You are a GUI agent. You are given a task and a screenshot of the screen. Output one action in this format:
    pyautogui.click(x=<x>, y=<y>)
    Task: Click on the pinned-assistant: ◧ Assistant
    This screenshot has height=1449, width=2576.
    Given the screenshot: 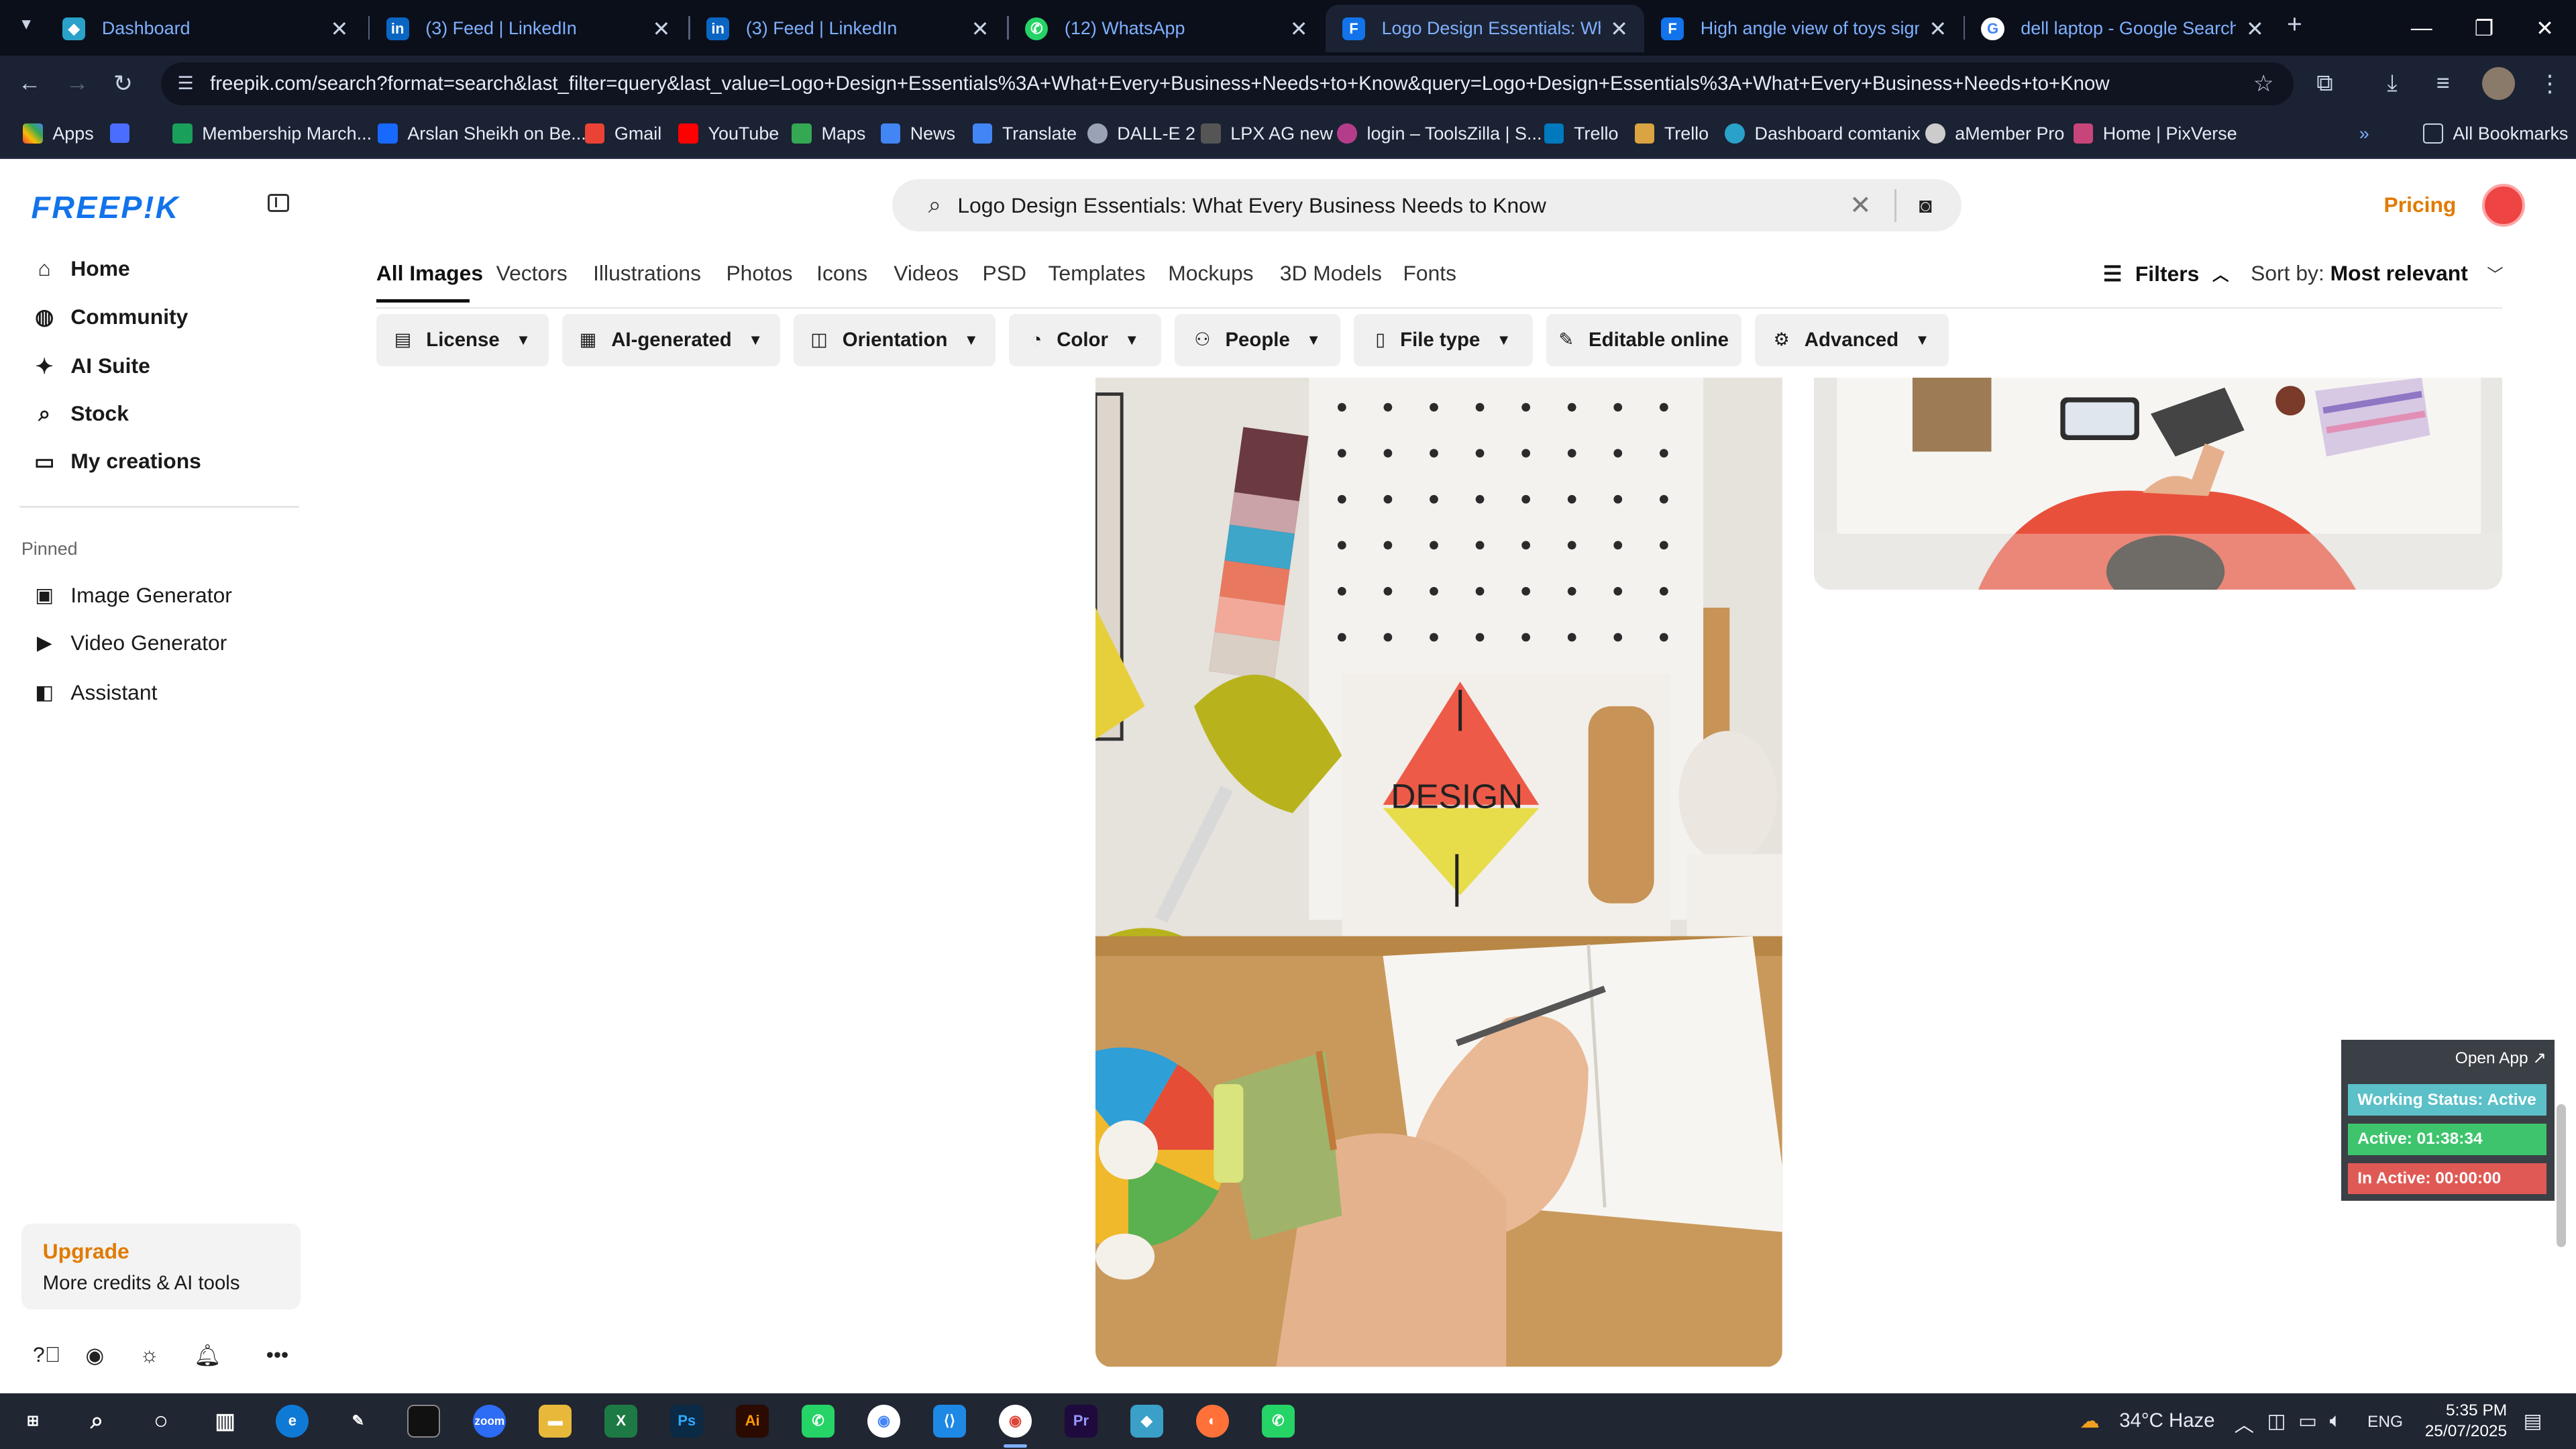 What is the action you would take?
    pyautogui.click(x=95, y=692)
    